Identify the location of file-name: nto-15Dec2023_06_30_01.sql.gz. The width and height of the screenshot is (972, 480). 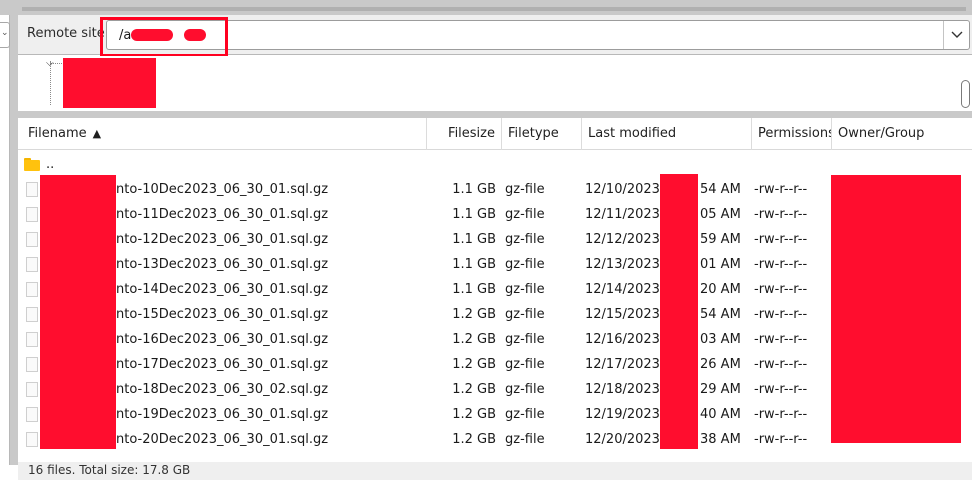
(222, 314).